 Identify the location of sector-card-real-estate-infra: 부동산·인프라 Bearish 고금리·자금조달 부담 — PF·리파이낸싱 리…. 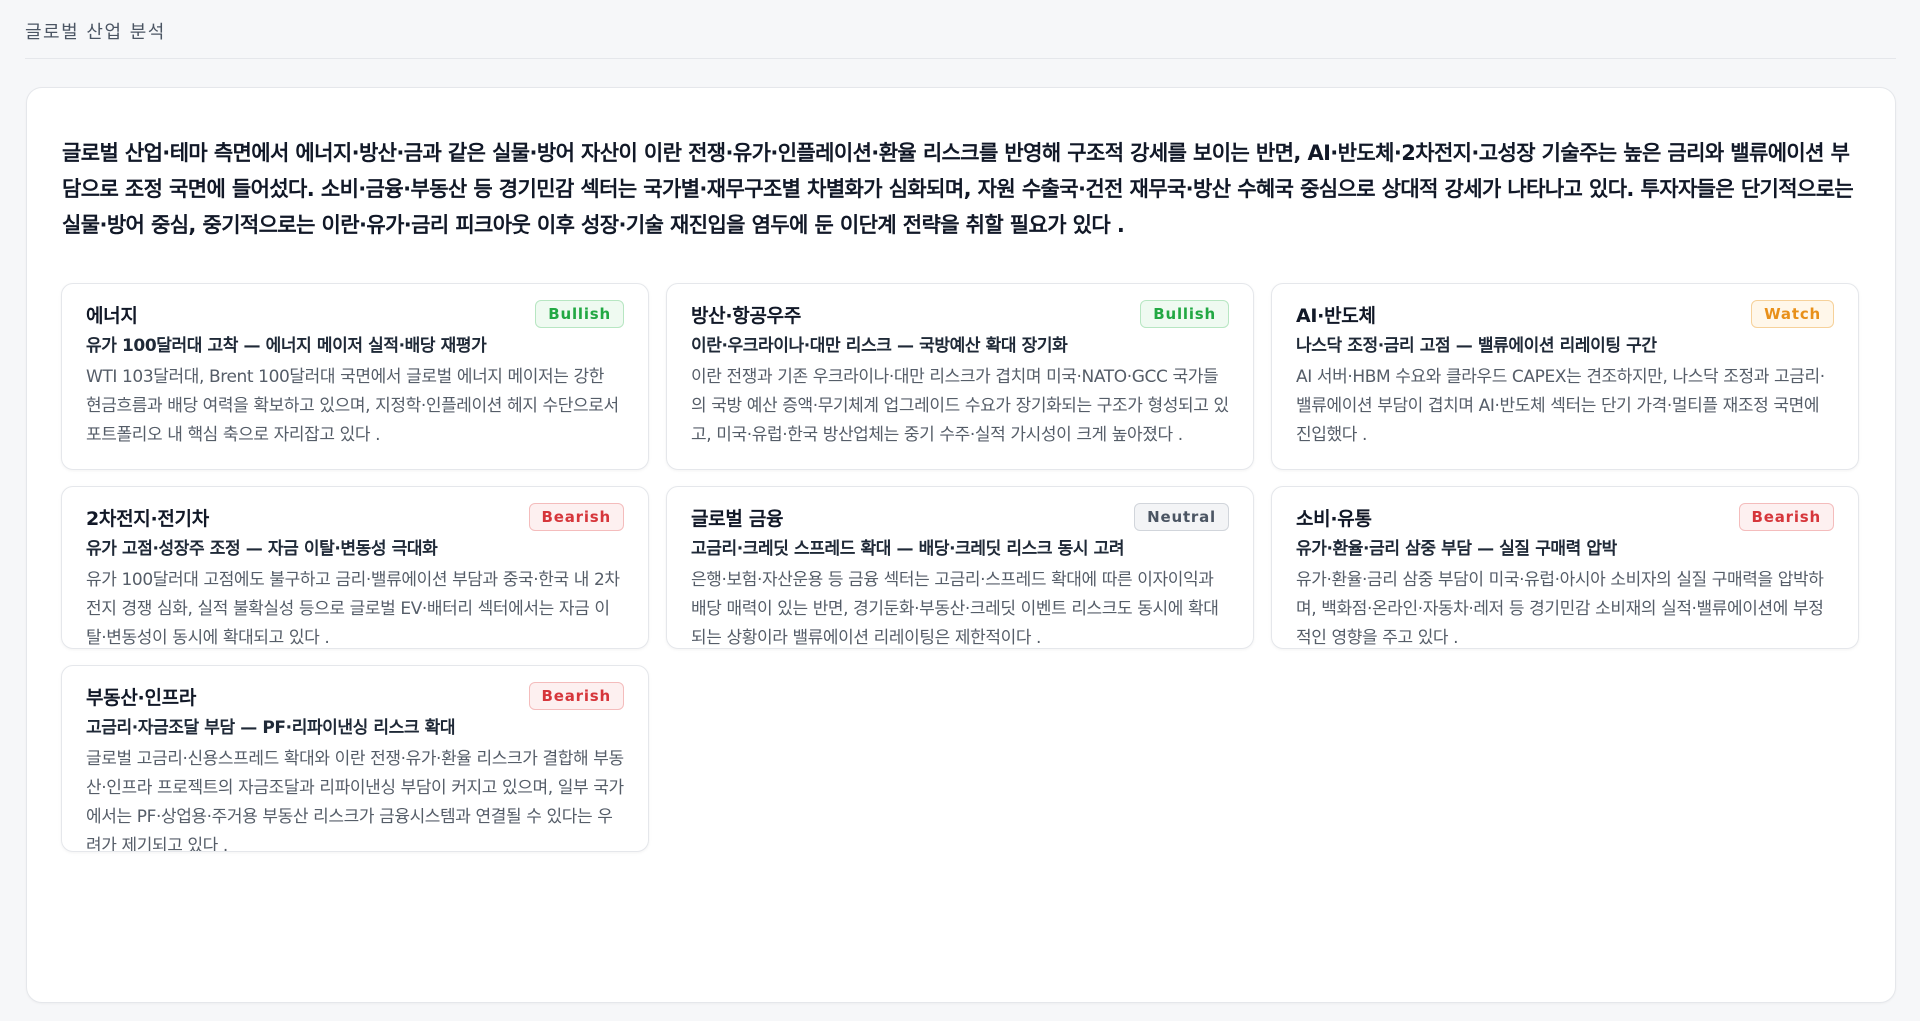
(355, 758).